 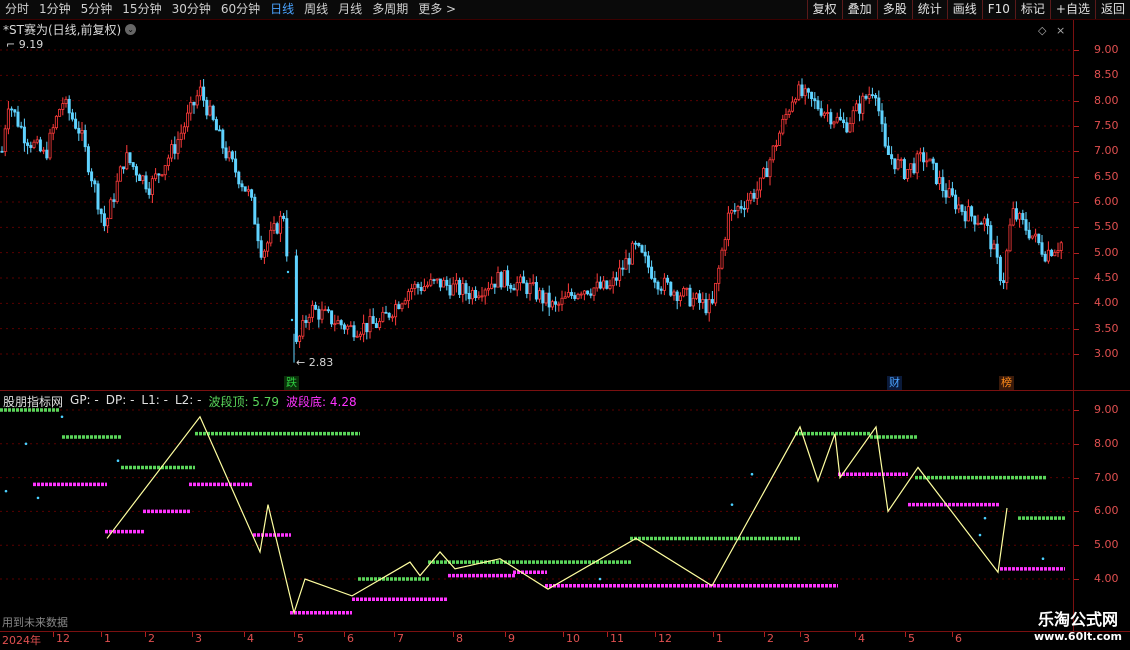 I want to click on diamond-icon: ◇, so click(x=1042, y=30).